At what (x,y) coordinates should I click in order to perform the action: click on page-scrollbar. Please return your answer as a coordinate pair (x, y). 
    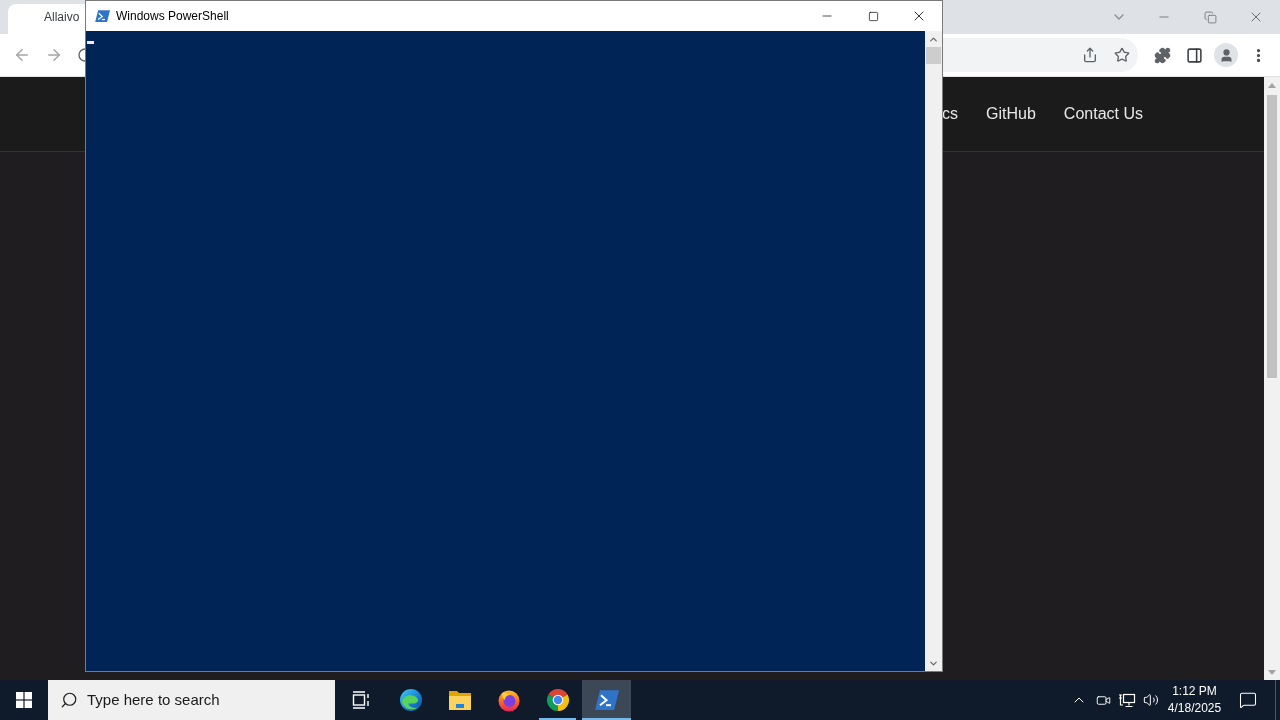
    Looking at the image, I should click on (1272, 378).